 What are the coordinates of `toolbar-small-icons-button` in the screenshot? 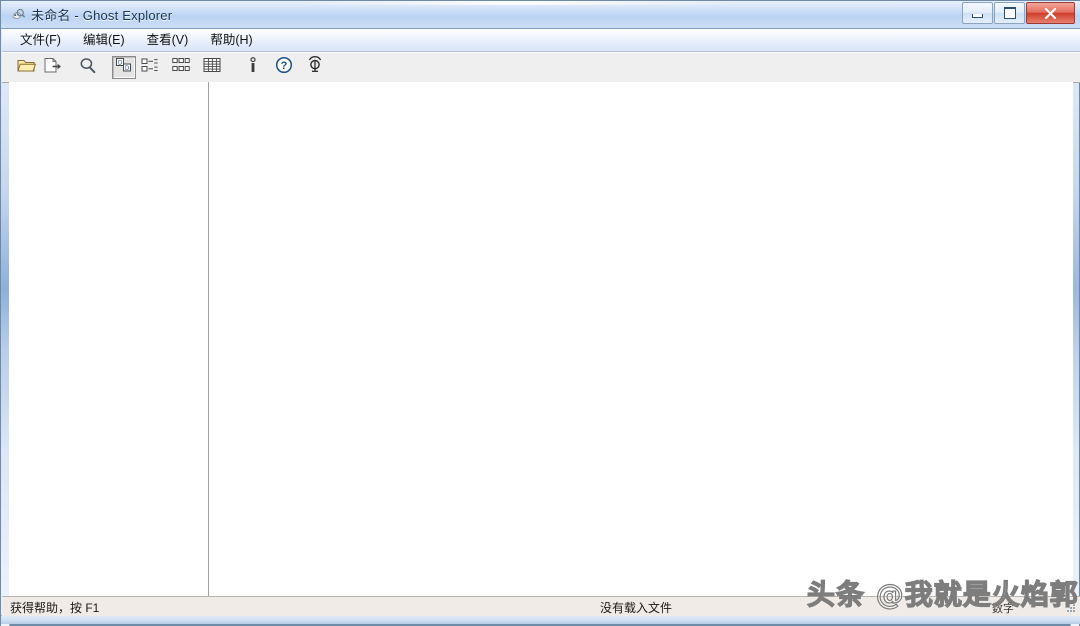 It's located at (150, 67).